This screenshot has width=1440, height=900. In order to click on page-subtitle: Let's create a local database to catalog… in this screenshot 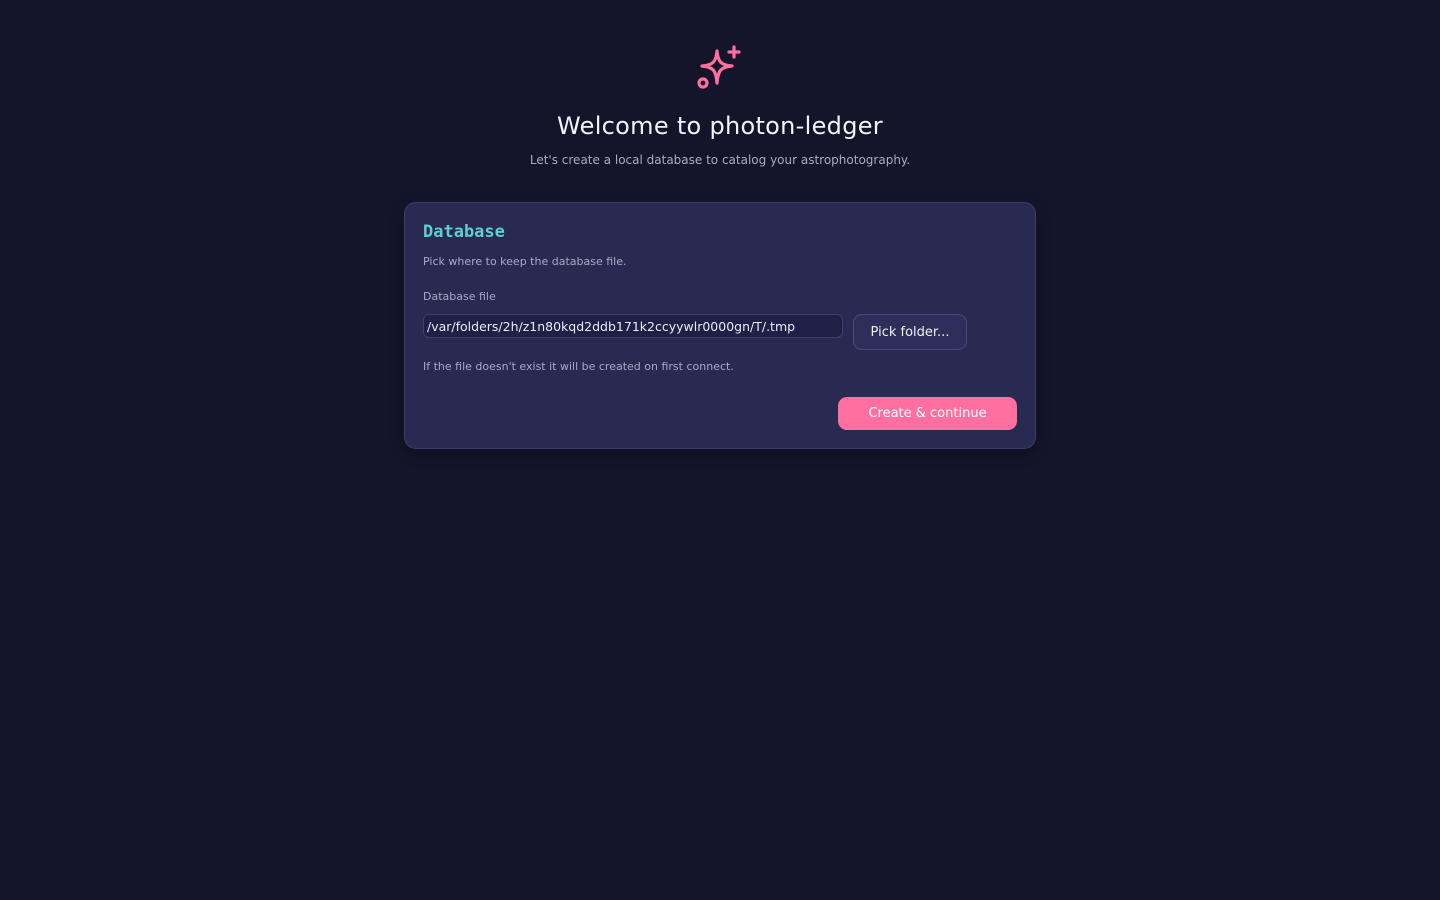, I will do `click(720, 160)`.